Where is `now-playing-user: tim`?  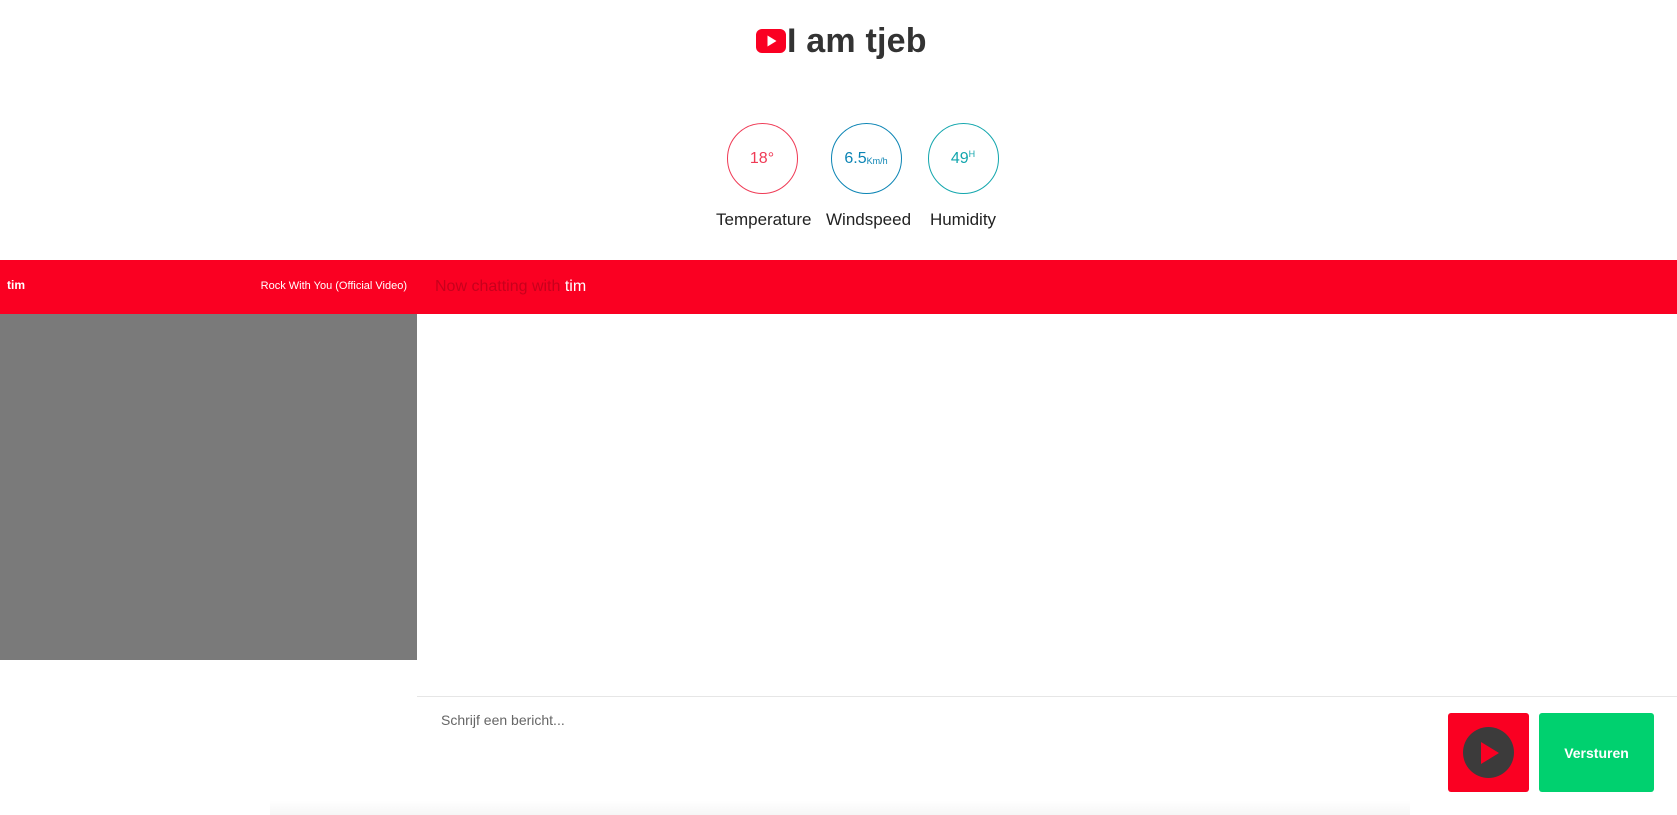 now-playing-user: tim is located at coordinates (16, 285).